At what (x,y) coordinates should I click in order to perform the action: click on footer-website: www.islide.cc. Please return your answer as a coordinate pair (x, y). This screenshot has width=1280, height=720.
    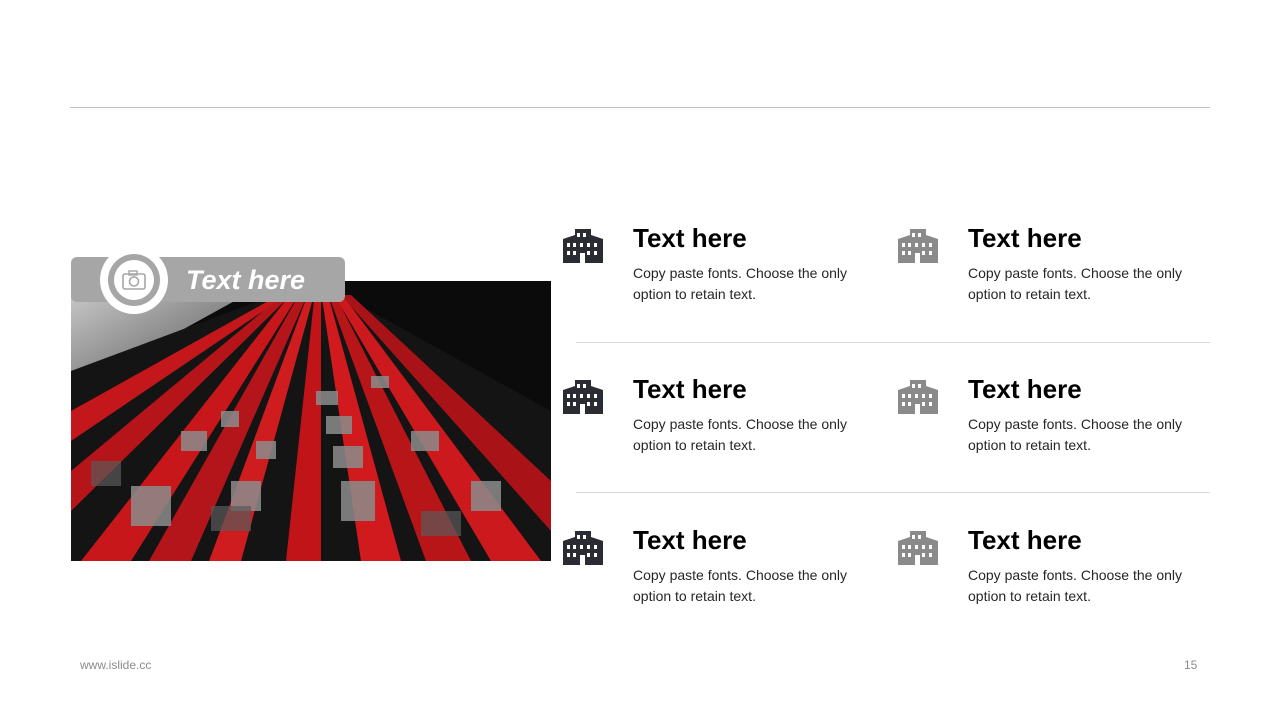
    Looking at the image, I should click on (116, 665).